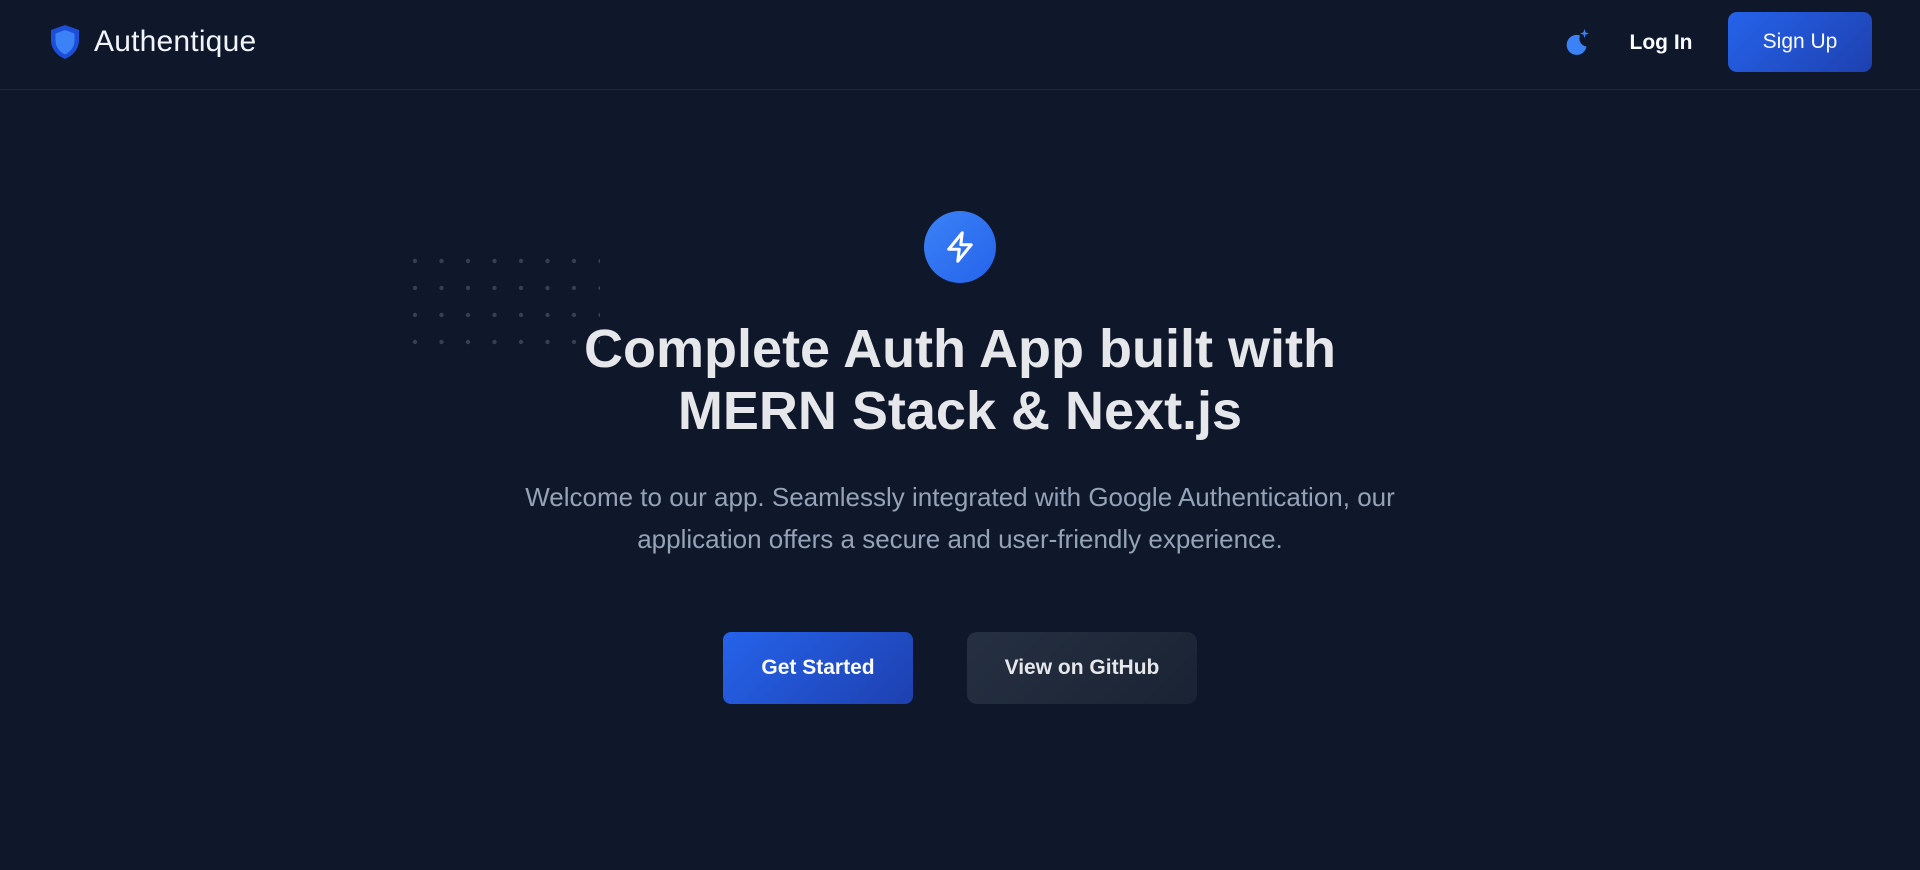 This screenshot has height=870, width=1920. Describe the element at coordinates (1800, 42) in the screenshot. I see `signup-button: Sign Up` at that location.